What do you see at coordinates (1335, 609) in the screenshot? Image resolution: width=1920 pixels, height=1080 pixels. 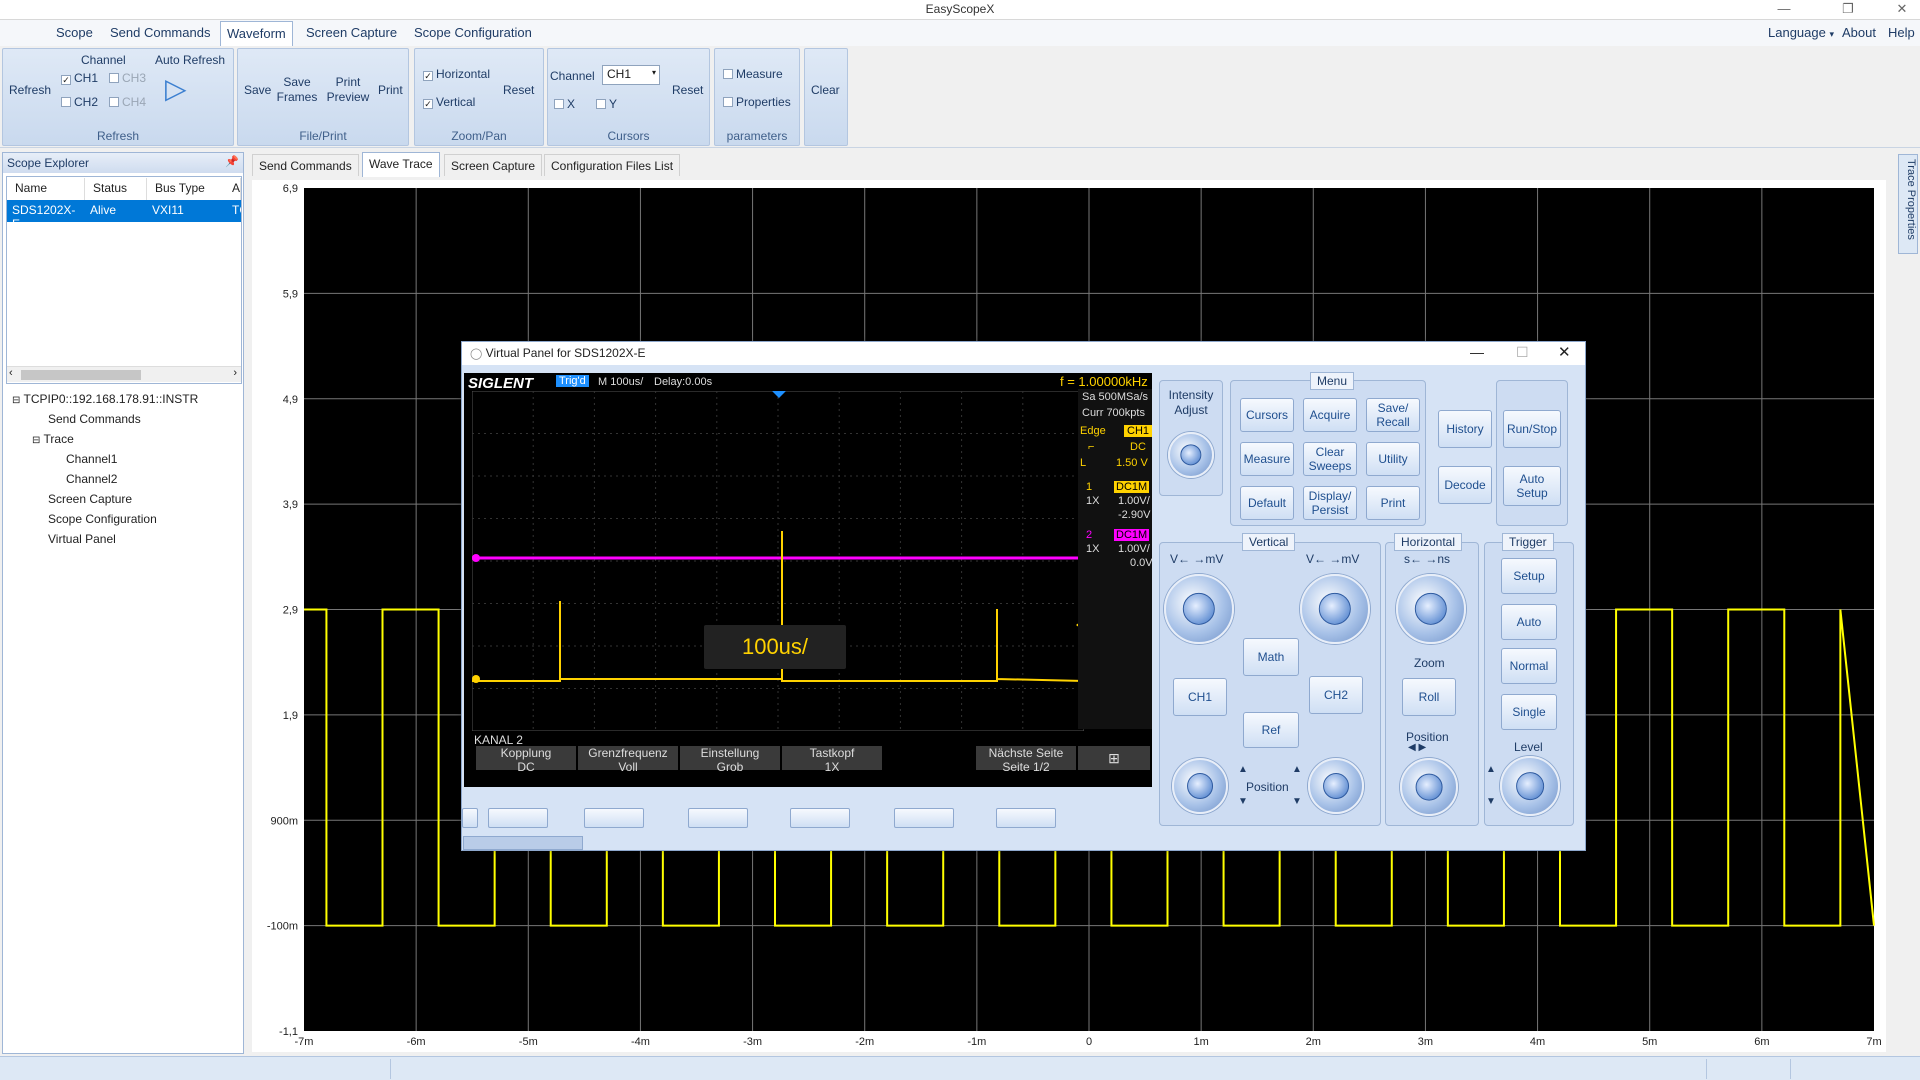 I see `ch2-volts-knob` at bounding box center [1335, 609].